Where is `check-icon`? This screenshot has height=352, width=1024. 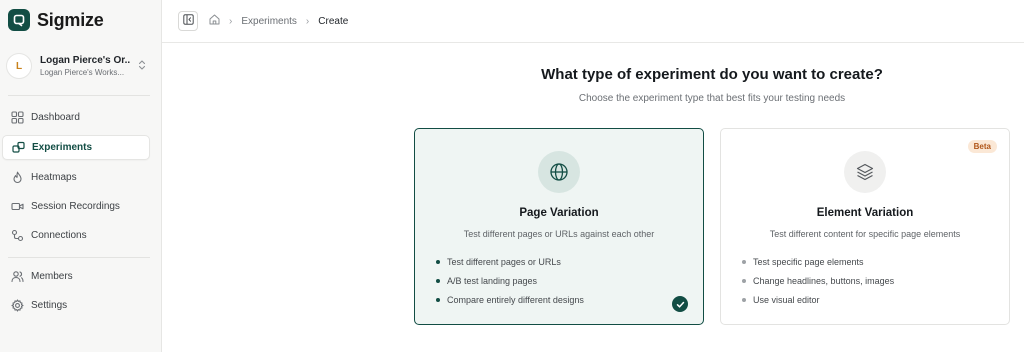
check-icon is located at coordinates (680, 304).